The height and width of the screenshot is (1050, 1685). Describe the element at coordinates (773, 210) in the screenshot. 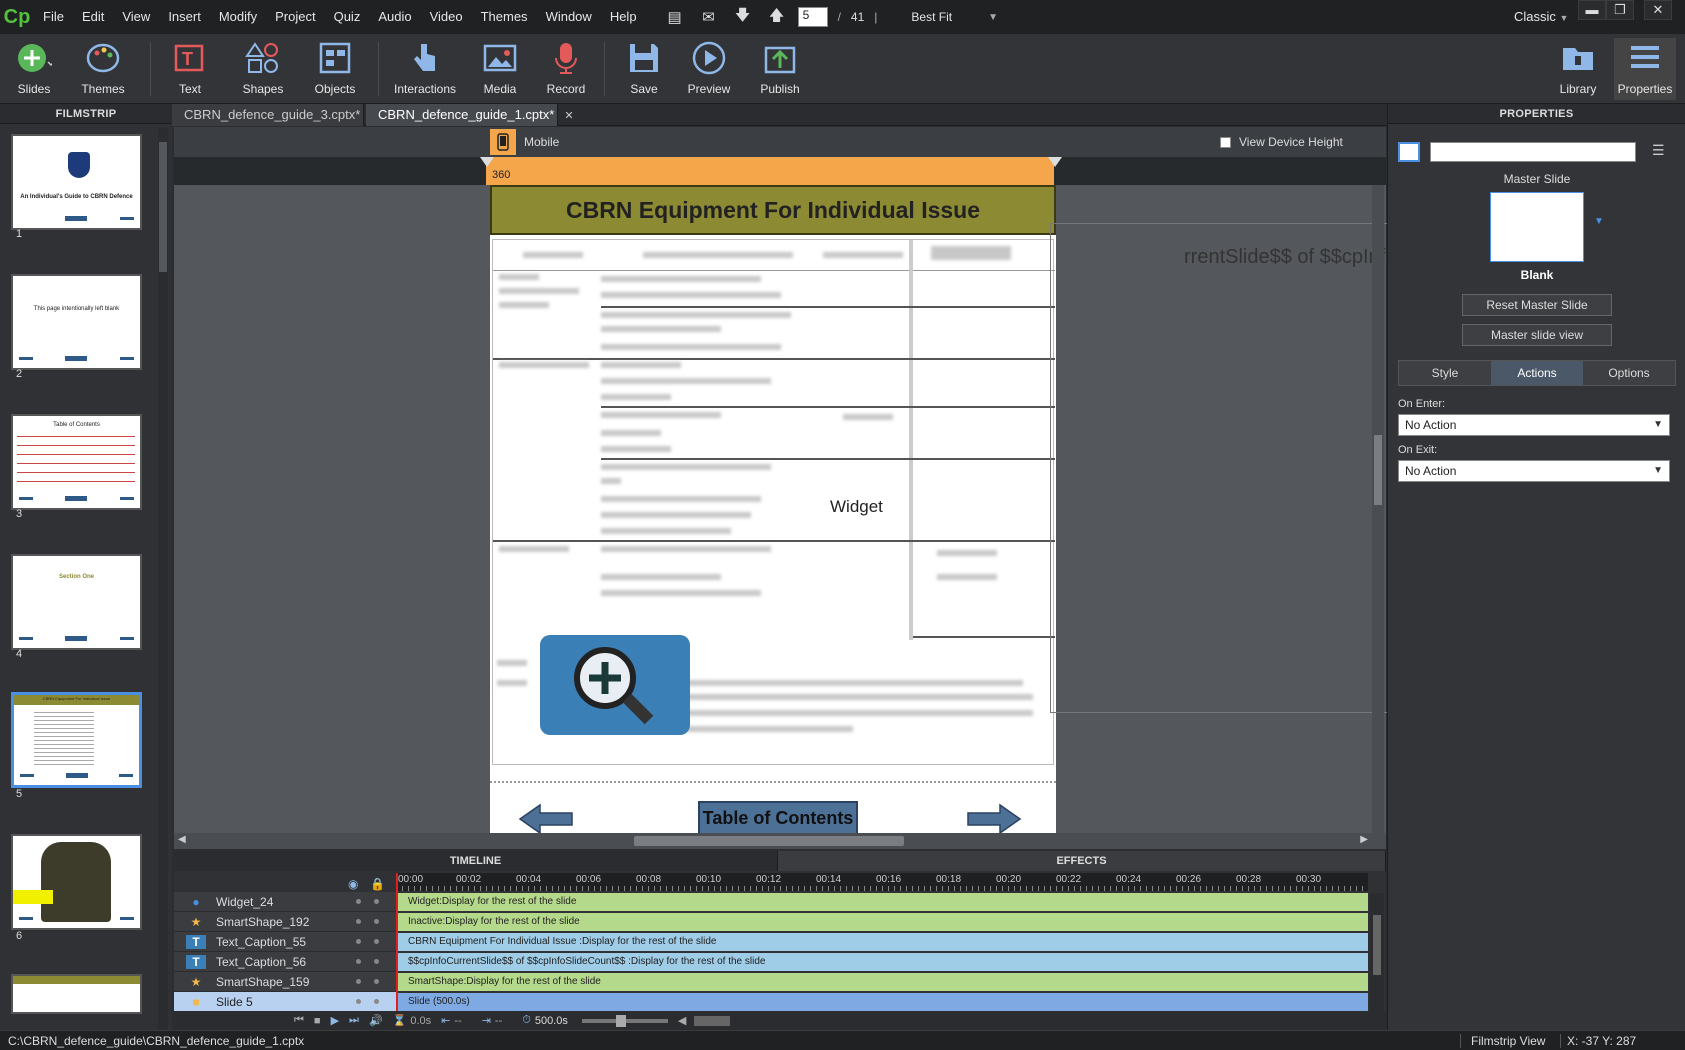

I see `slide-title: CBRN Equipment For Individual Issue` at that location.